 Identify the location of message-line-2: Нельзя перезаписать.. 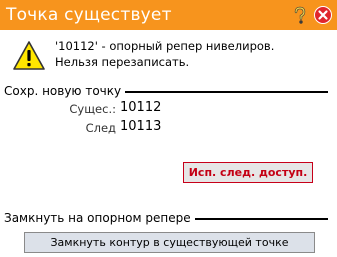
(122, 62).